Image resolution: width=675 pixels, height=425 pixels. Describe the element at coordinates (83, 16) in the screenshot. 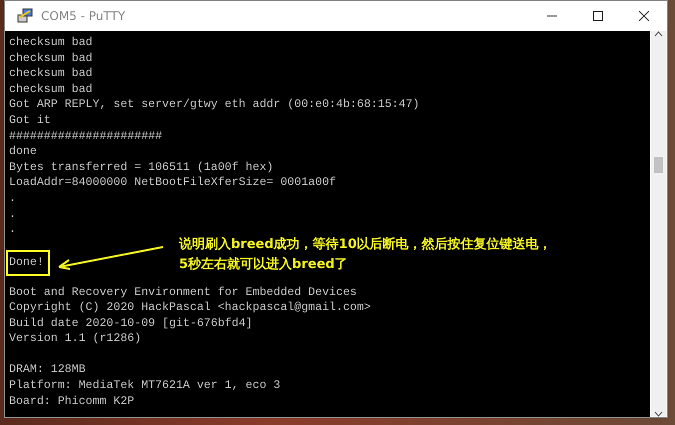

I see `window-title: COM5 - PuTTY` at that location.